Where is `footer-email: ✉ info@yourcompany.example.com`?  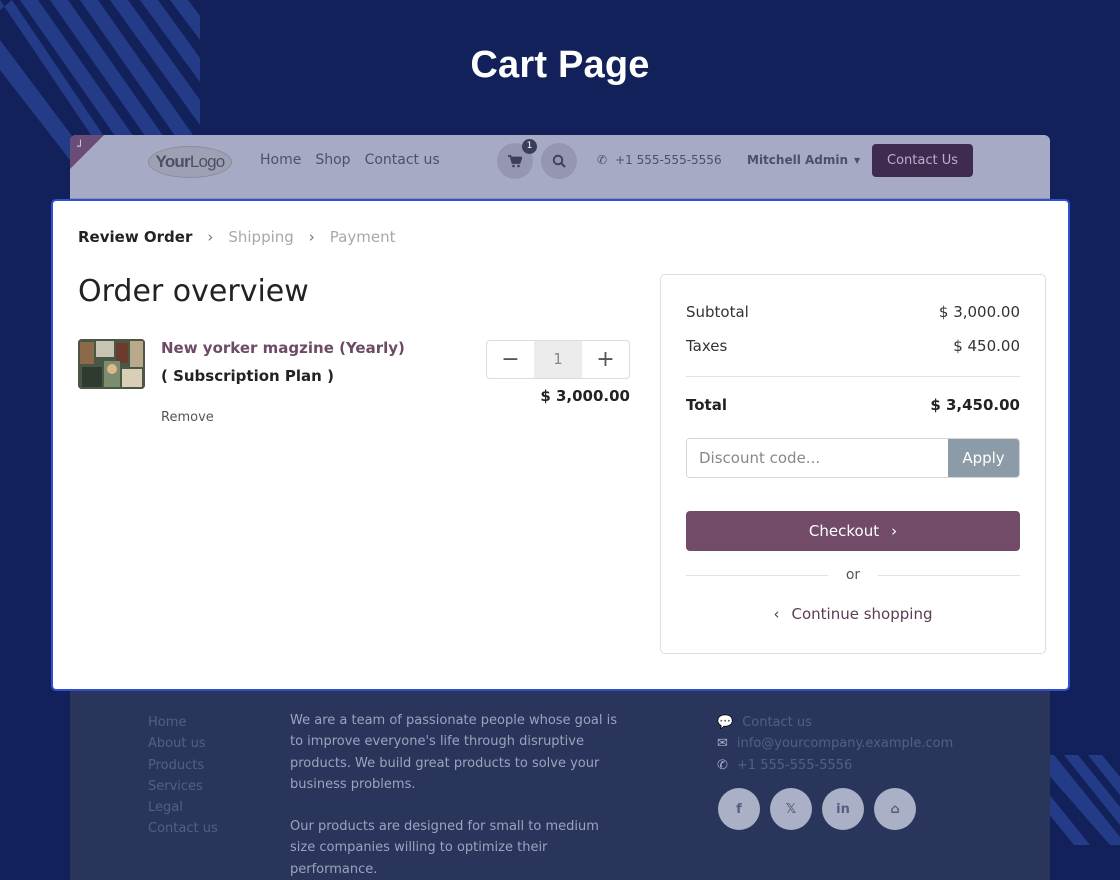 footer-email: ✉ info@yourcompany.example.com is located at coordinates (835, 743).